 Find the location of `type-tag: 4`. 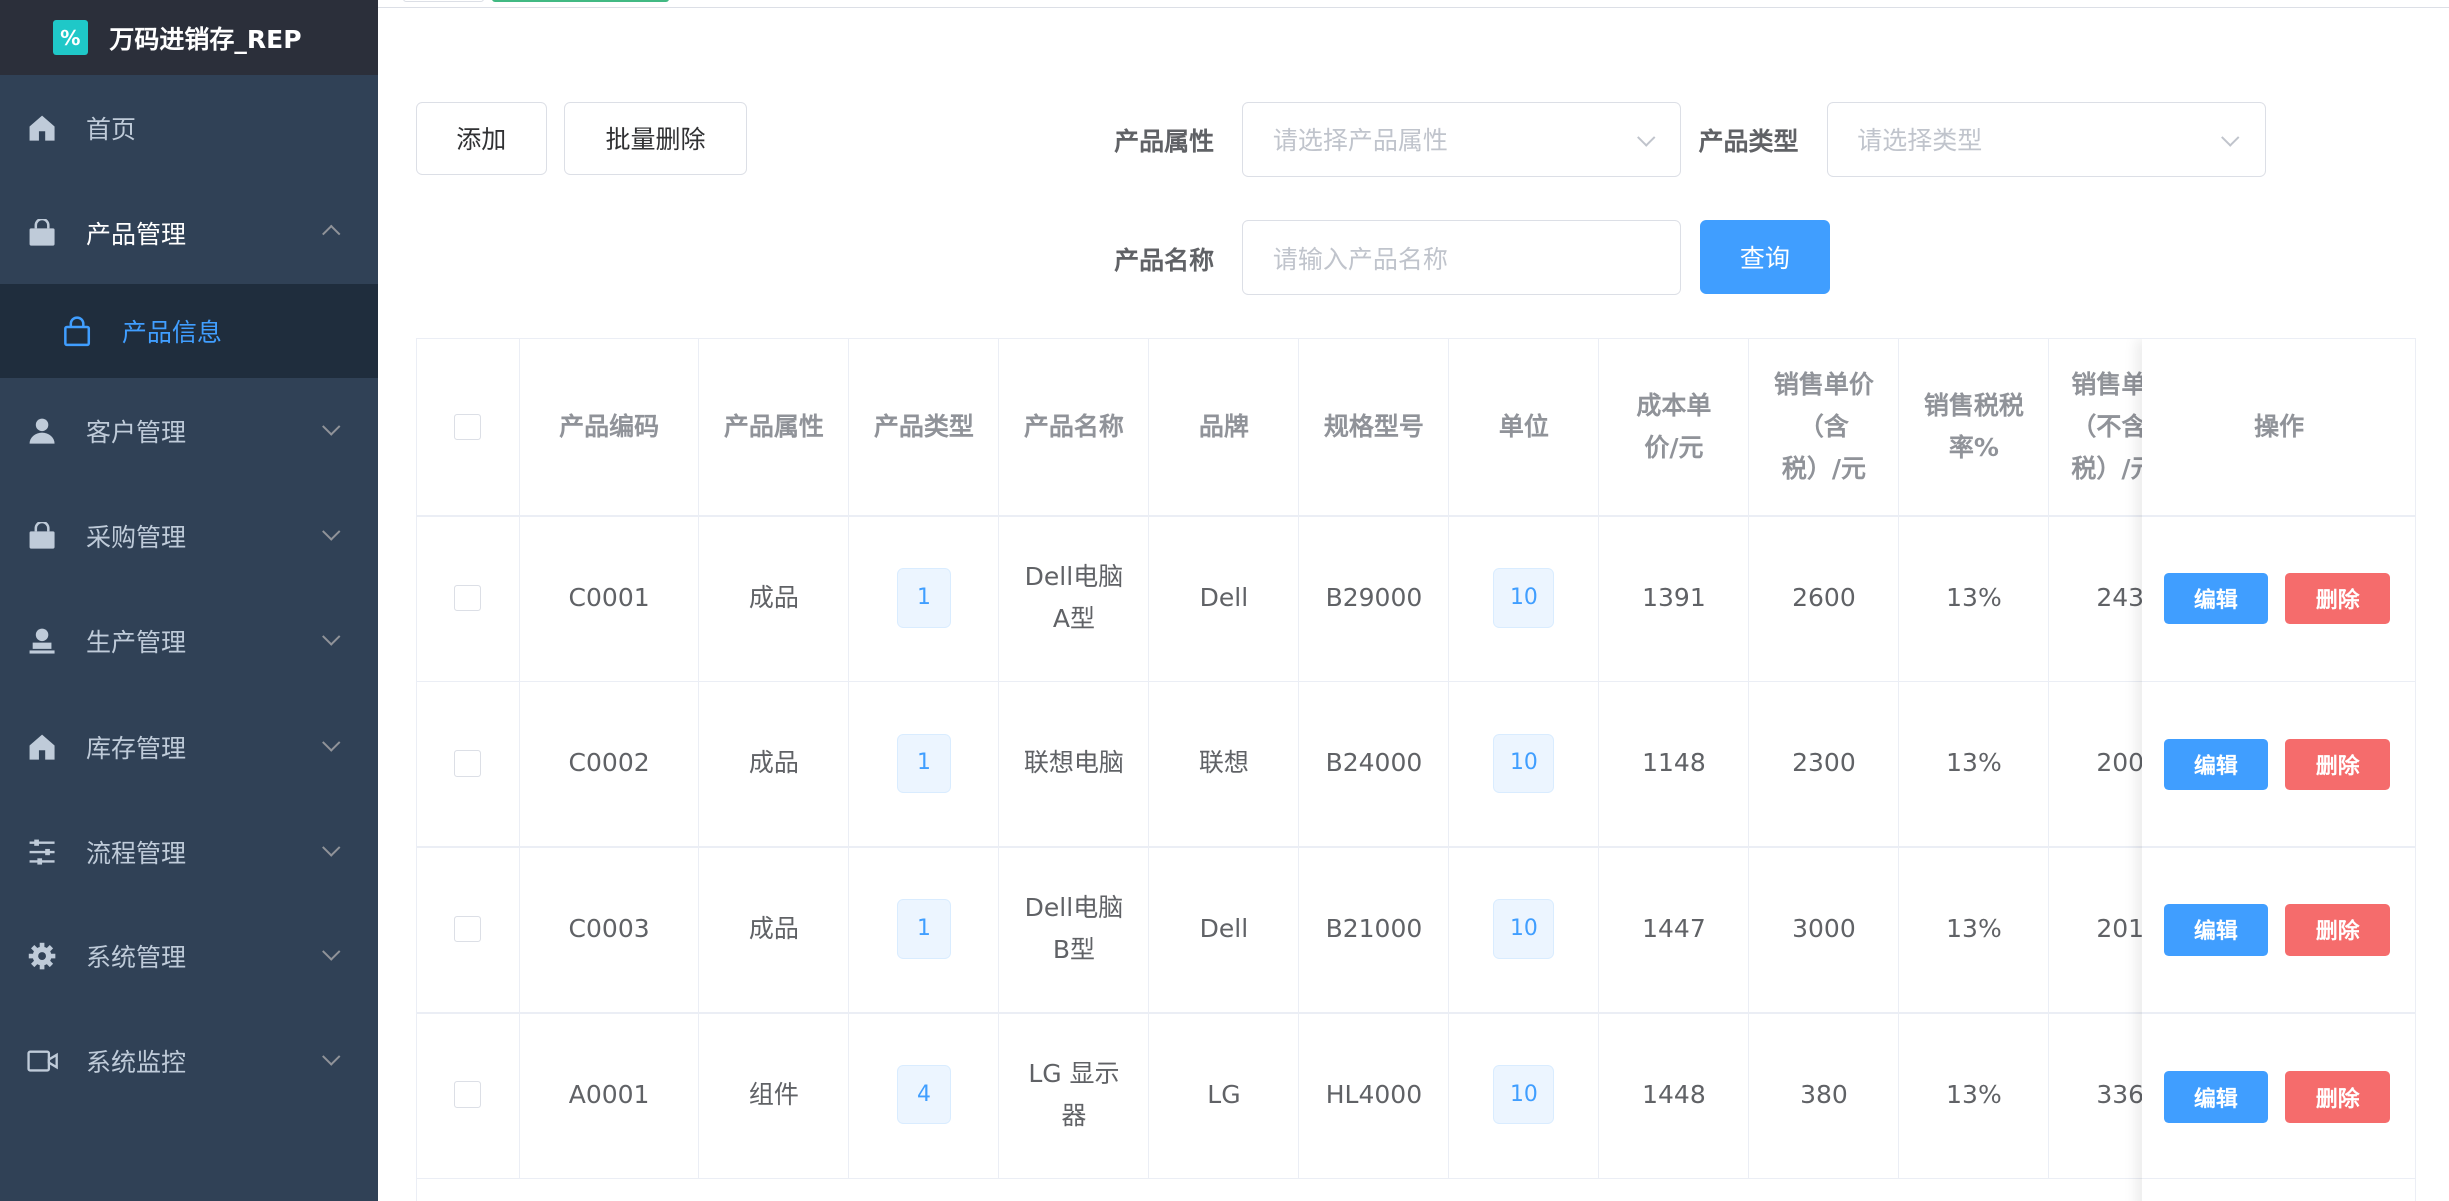

type-tag: 4 is located at coordinates (924, 1095).